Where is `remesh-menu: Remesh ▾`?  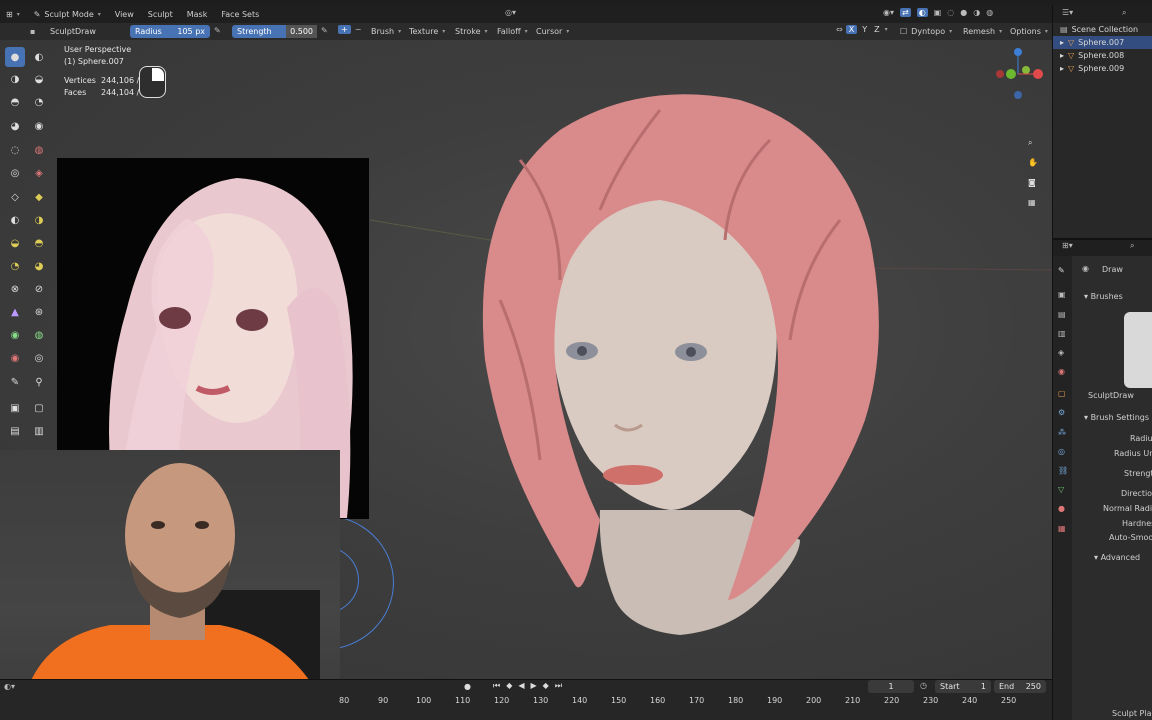 remesh-menu: Remesh ▾ is located at coordinates (982, 31).